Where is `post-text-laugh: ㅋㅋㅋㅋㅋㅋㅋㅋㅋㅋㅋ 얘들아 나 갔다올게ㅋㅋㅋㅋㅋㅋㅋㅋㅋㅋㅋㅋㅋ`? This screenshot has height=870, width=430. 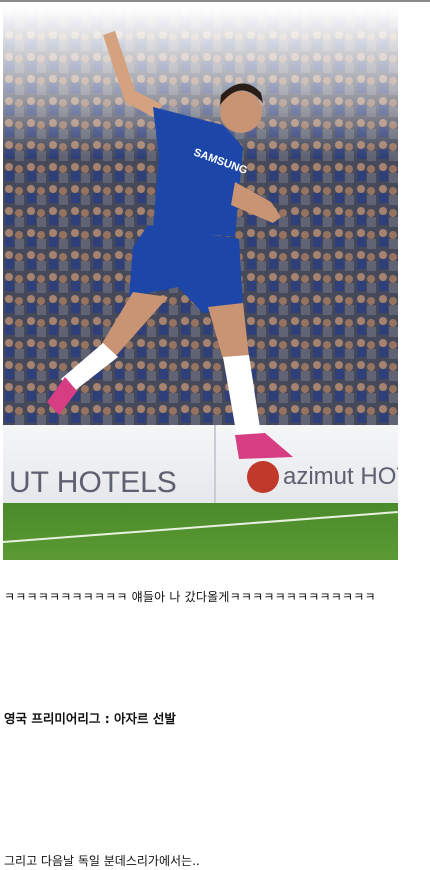
post-text-laugh: ㅋㅋㅋㅋㅋㅋㅋㅋㅋㅋㅋ 얘들아 나 갔다올게ㅋㅋㅋㅋㅋㅋㅋㅋㅋㅋㅋㅋㅋ is located at coordinates (190, 597).